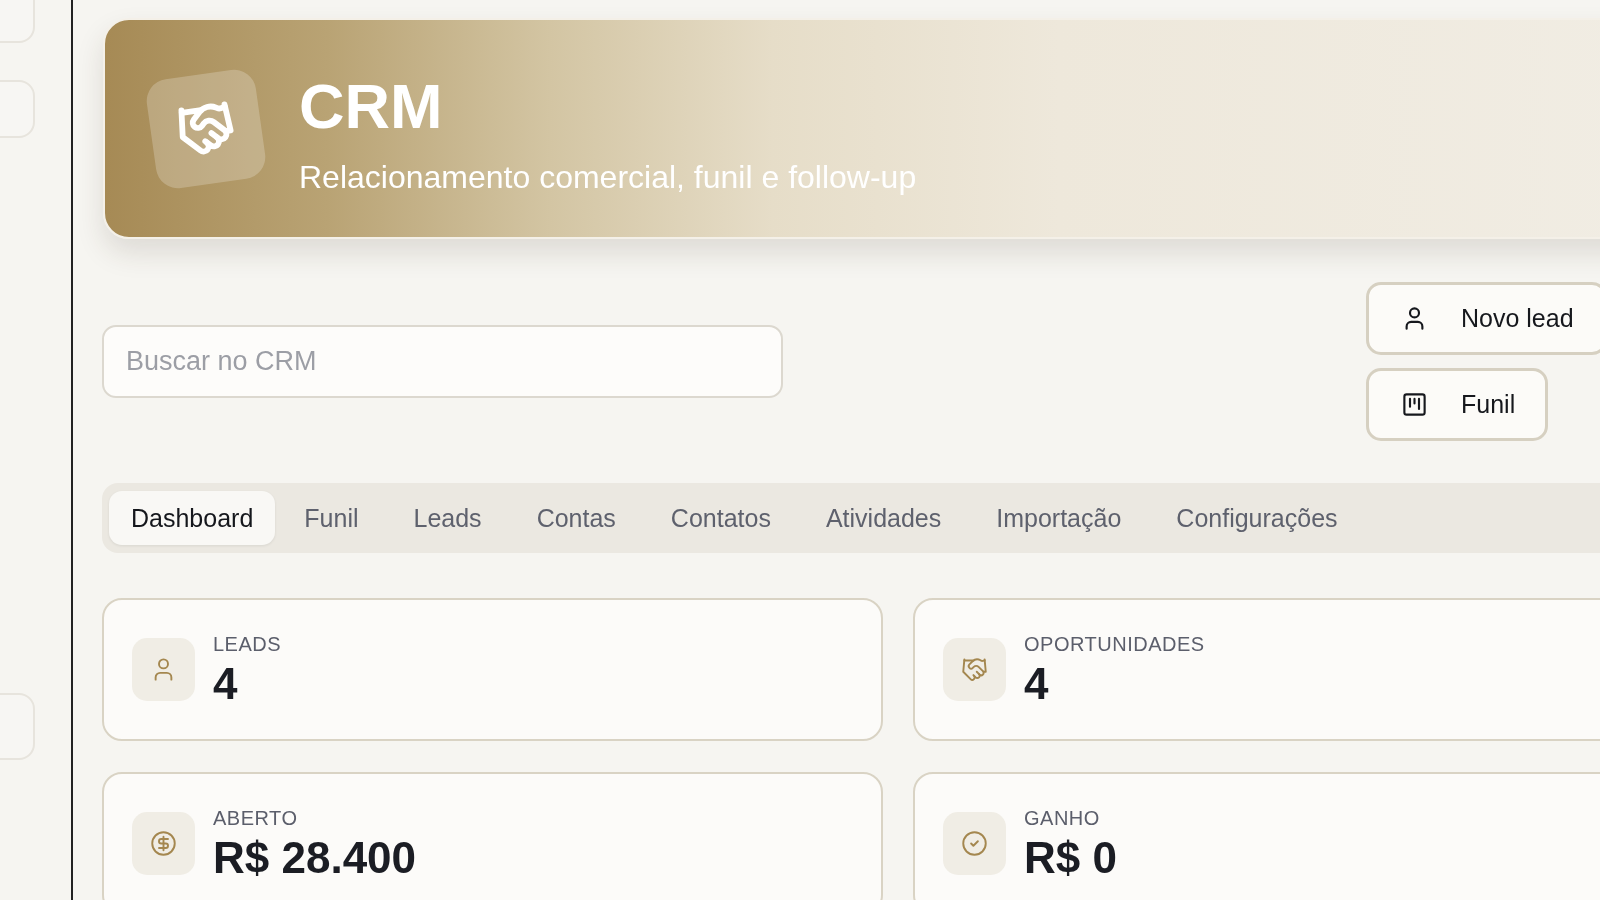 The image size is (1600, 900). Describe the element at coordinates (576, 518) in the screenshot. I see `tab: Contas` at that location.